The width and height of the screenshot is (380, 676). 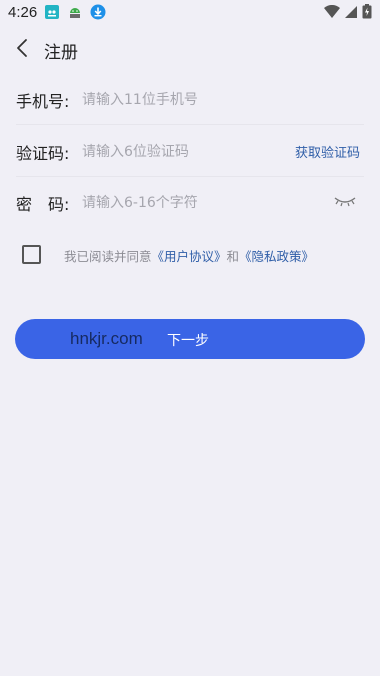 I want to click on phone-row: 手机号:, so click(x=190, y=100).